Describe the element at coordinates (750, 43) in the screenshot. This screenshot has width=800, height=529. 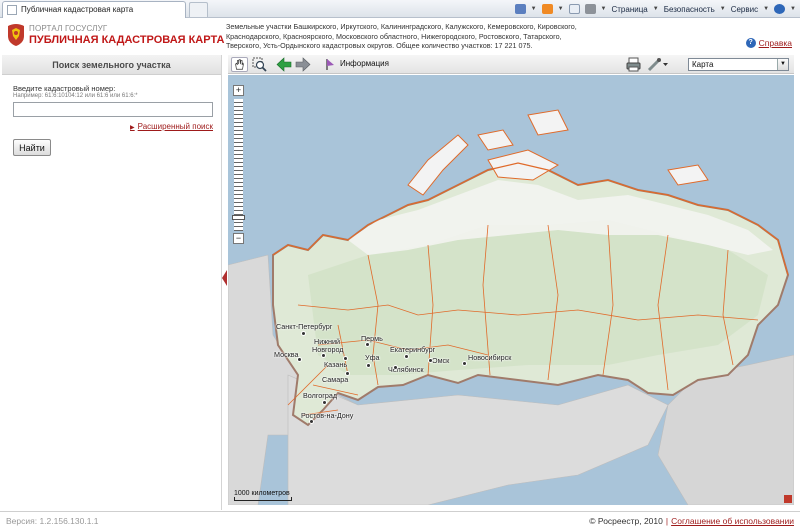
I see `help-icon: ?` at that location.